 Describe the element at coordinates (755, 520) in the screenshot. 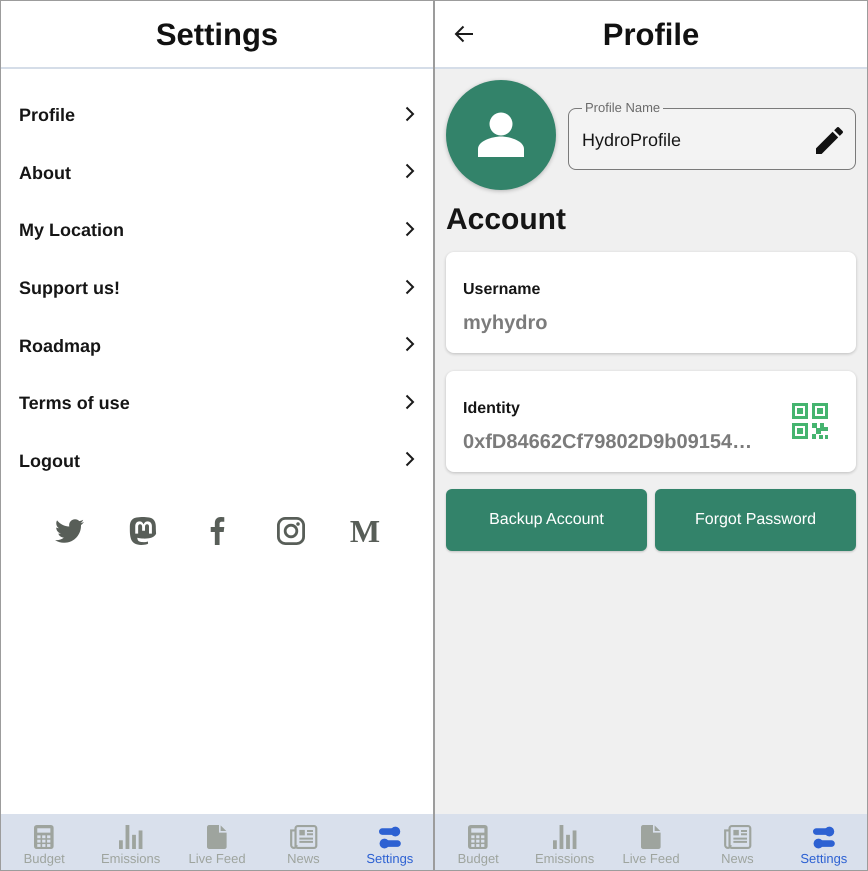

I see `action-button: Forgot Password` at that location.